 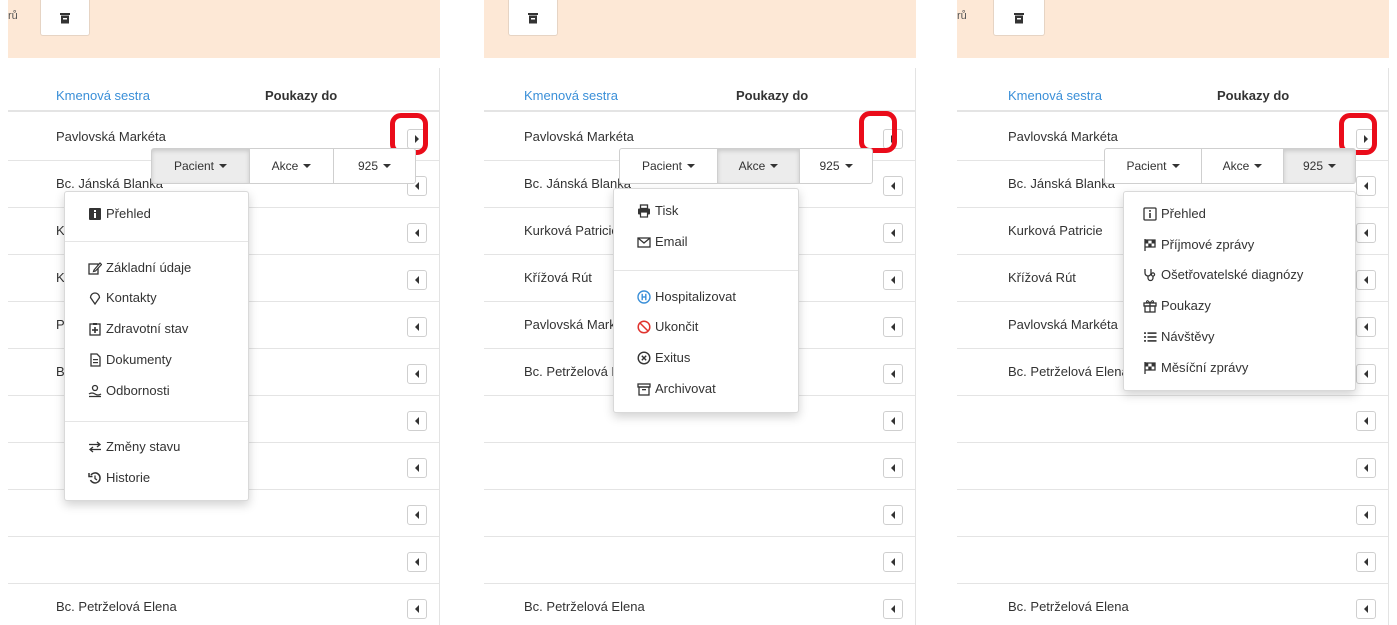 I want to click on nurse-name-cell: Kurková Patricie, so click(x=571, y=230).